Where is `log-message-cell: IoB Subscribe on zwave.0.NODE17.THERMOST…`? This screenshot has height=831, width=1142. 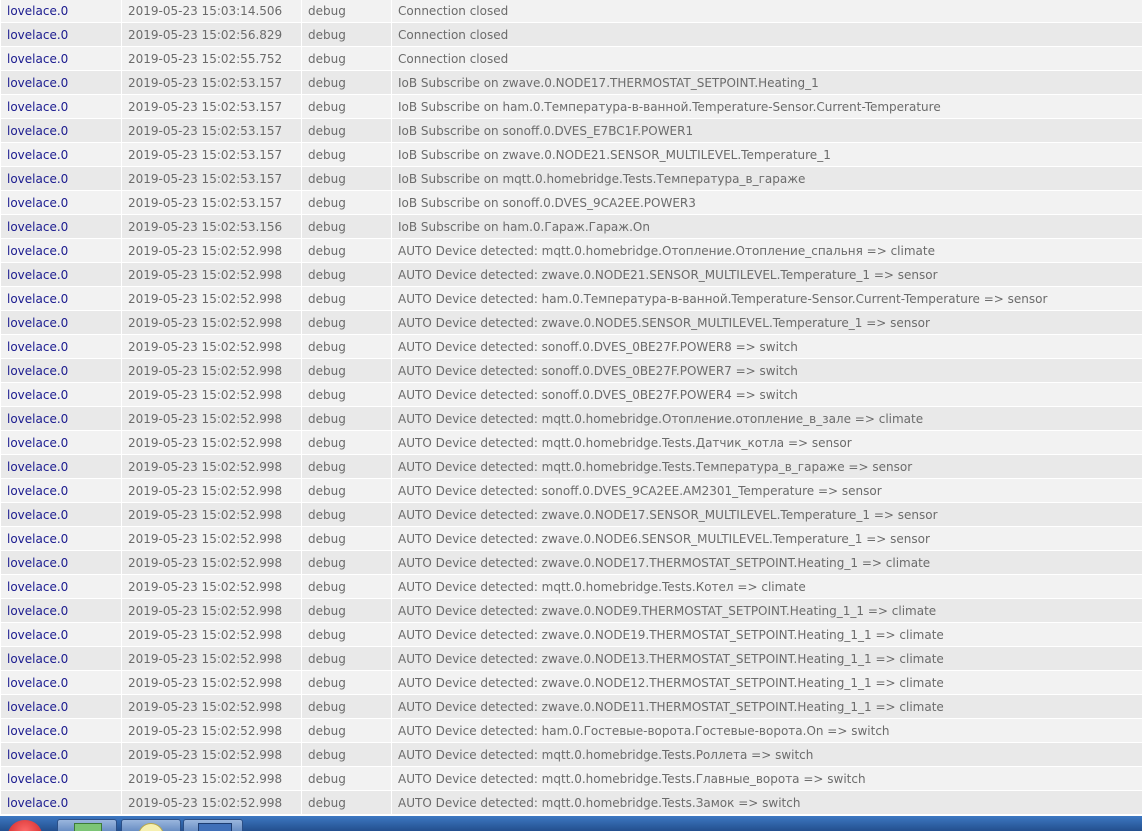
log-message-cell: IoB Subscribe on zwave.0.NODE17.THERMOST… is located at coordinates (766, 82).